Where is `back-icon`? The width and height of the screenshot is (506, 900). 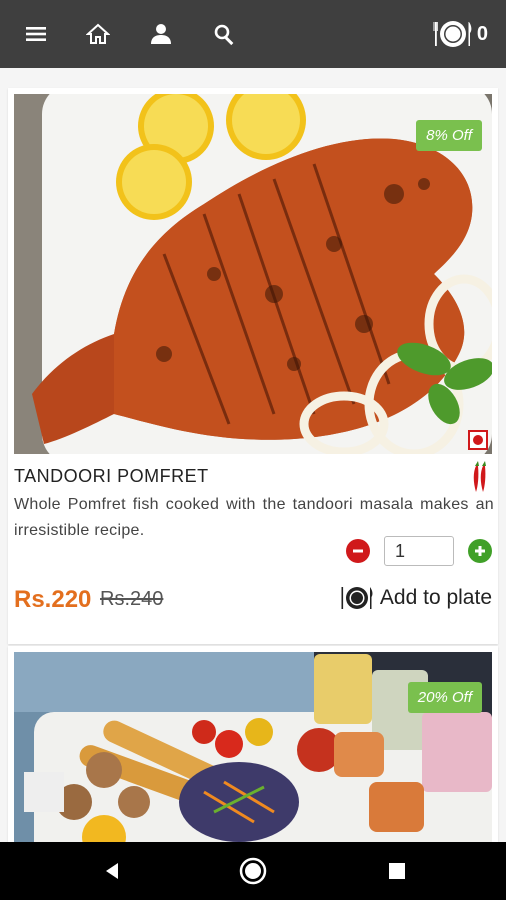
back-icon is located at coordinates (112, 871).